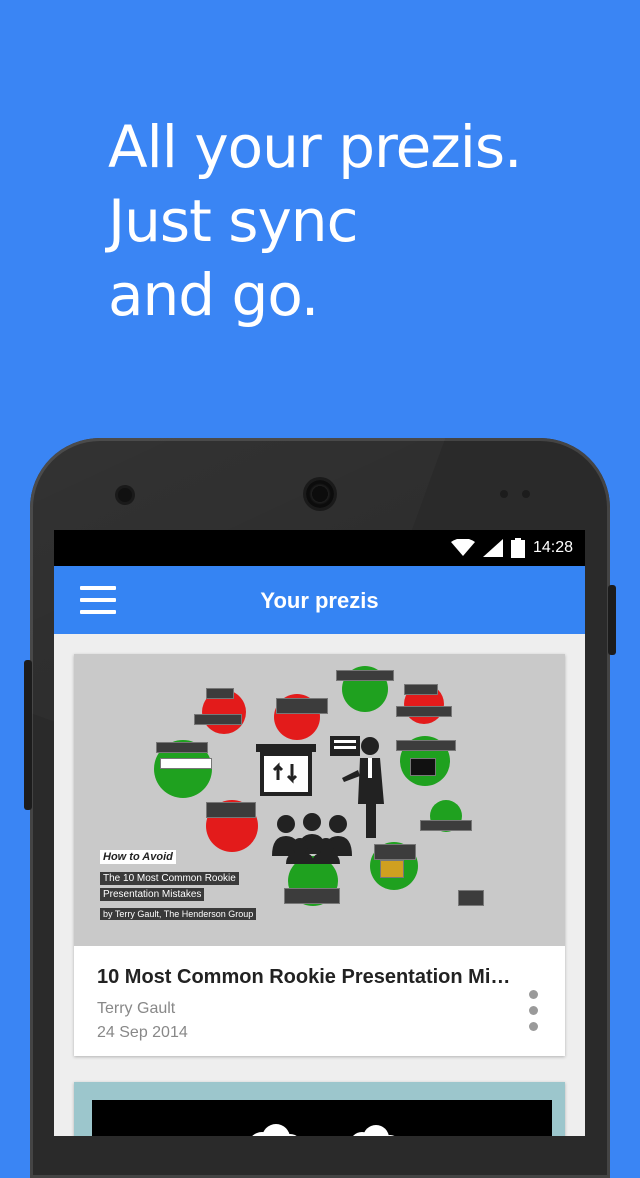 The width and height of the screenshot is (640, 1178). What do you see at coordinates (504, 494) in the screenshot?
I see `proximity-sensor-icon` at bounding box center [504, 494].